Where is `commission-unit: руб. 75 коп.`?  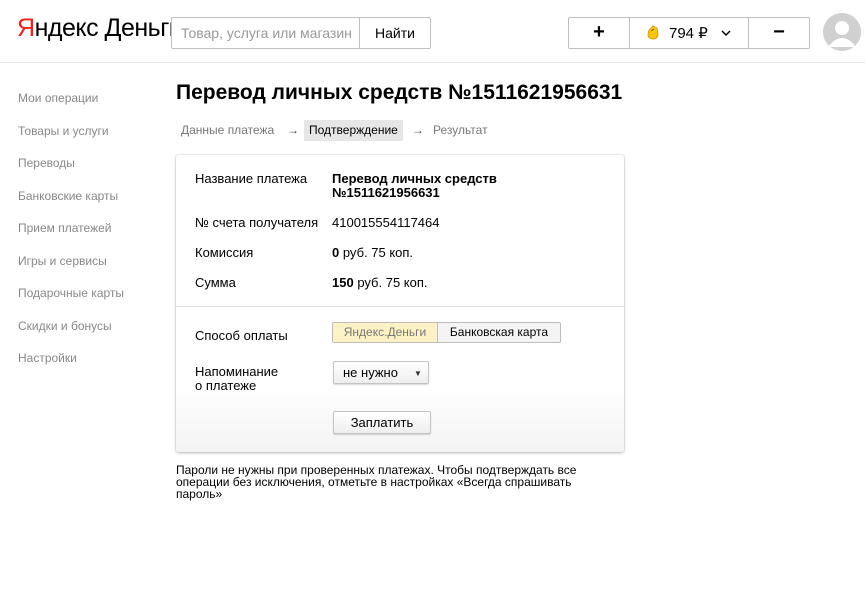
commission-unit: руб. 75 коп. is located at coordinates (376, 252).